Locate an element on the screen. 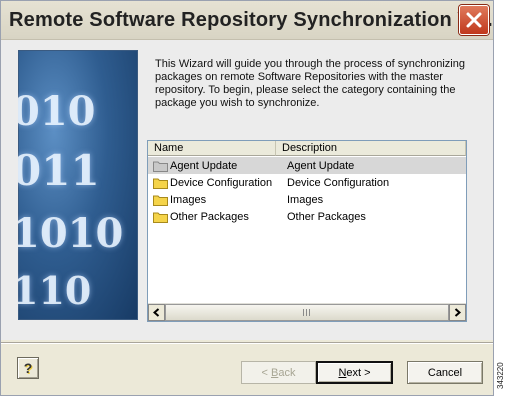 This screenshot has height=396, width=506. help-question-icon: ? is located at coordinates (28, 368).